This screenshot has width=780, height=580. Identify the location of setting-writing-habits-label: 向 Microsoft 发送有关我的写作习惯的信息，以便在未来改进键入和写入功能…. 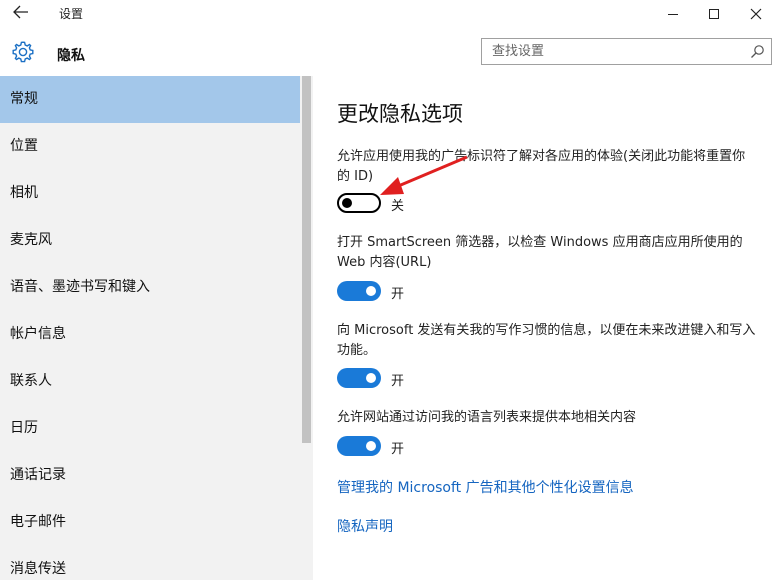
(546, 340).